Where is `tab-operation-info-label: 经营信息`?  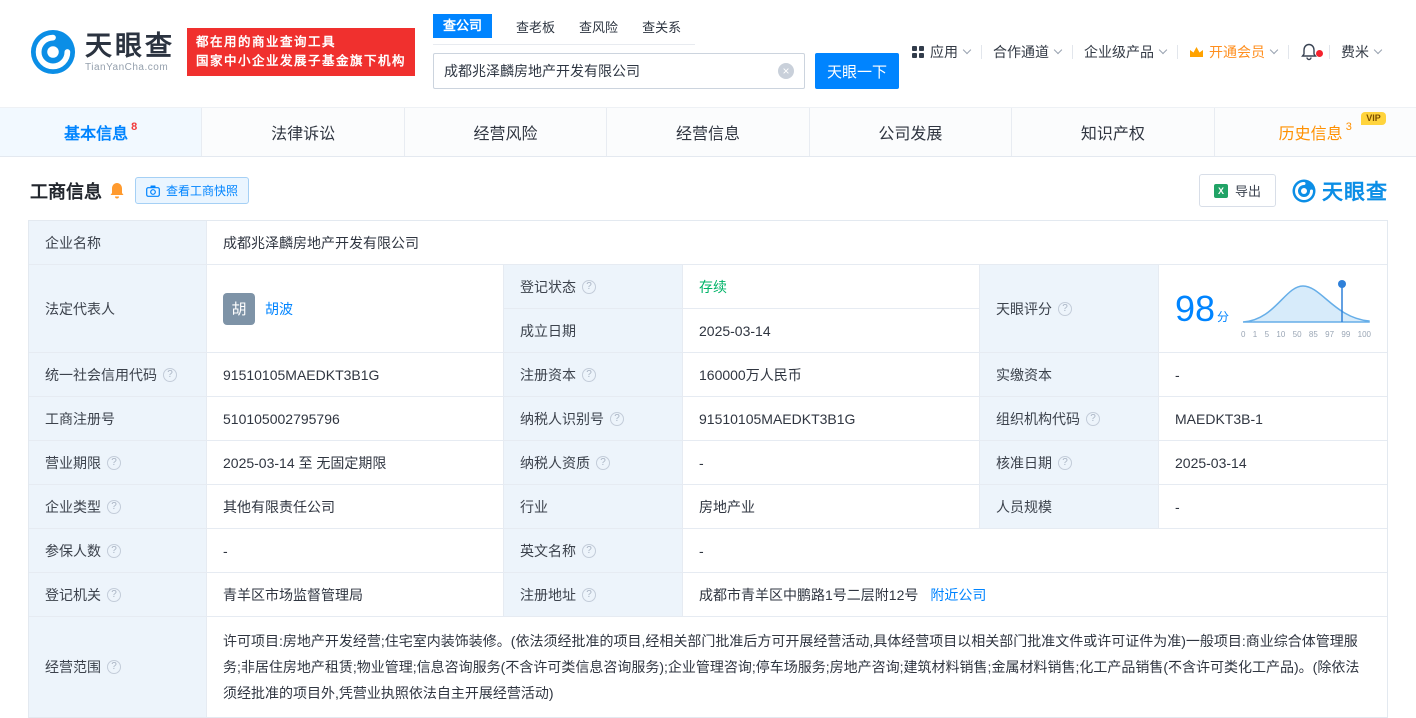 tab-operation-info-label: 经营信息 is located at coordinates (707, 134).